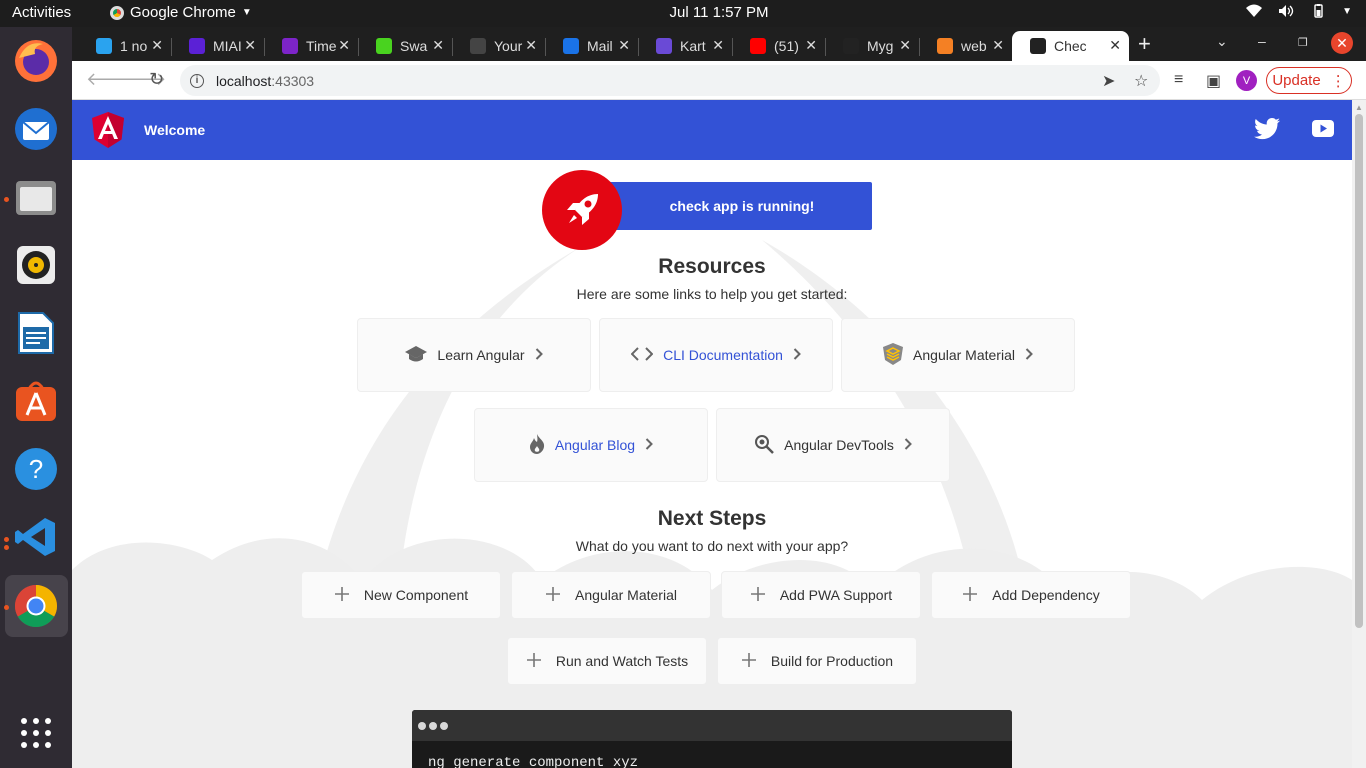  I want to click on app-running-text: check app is running!, so click(742, 206).